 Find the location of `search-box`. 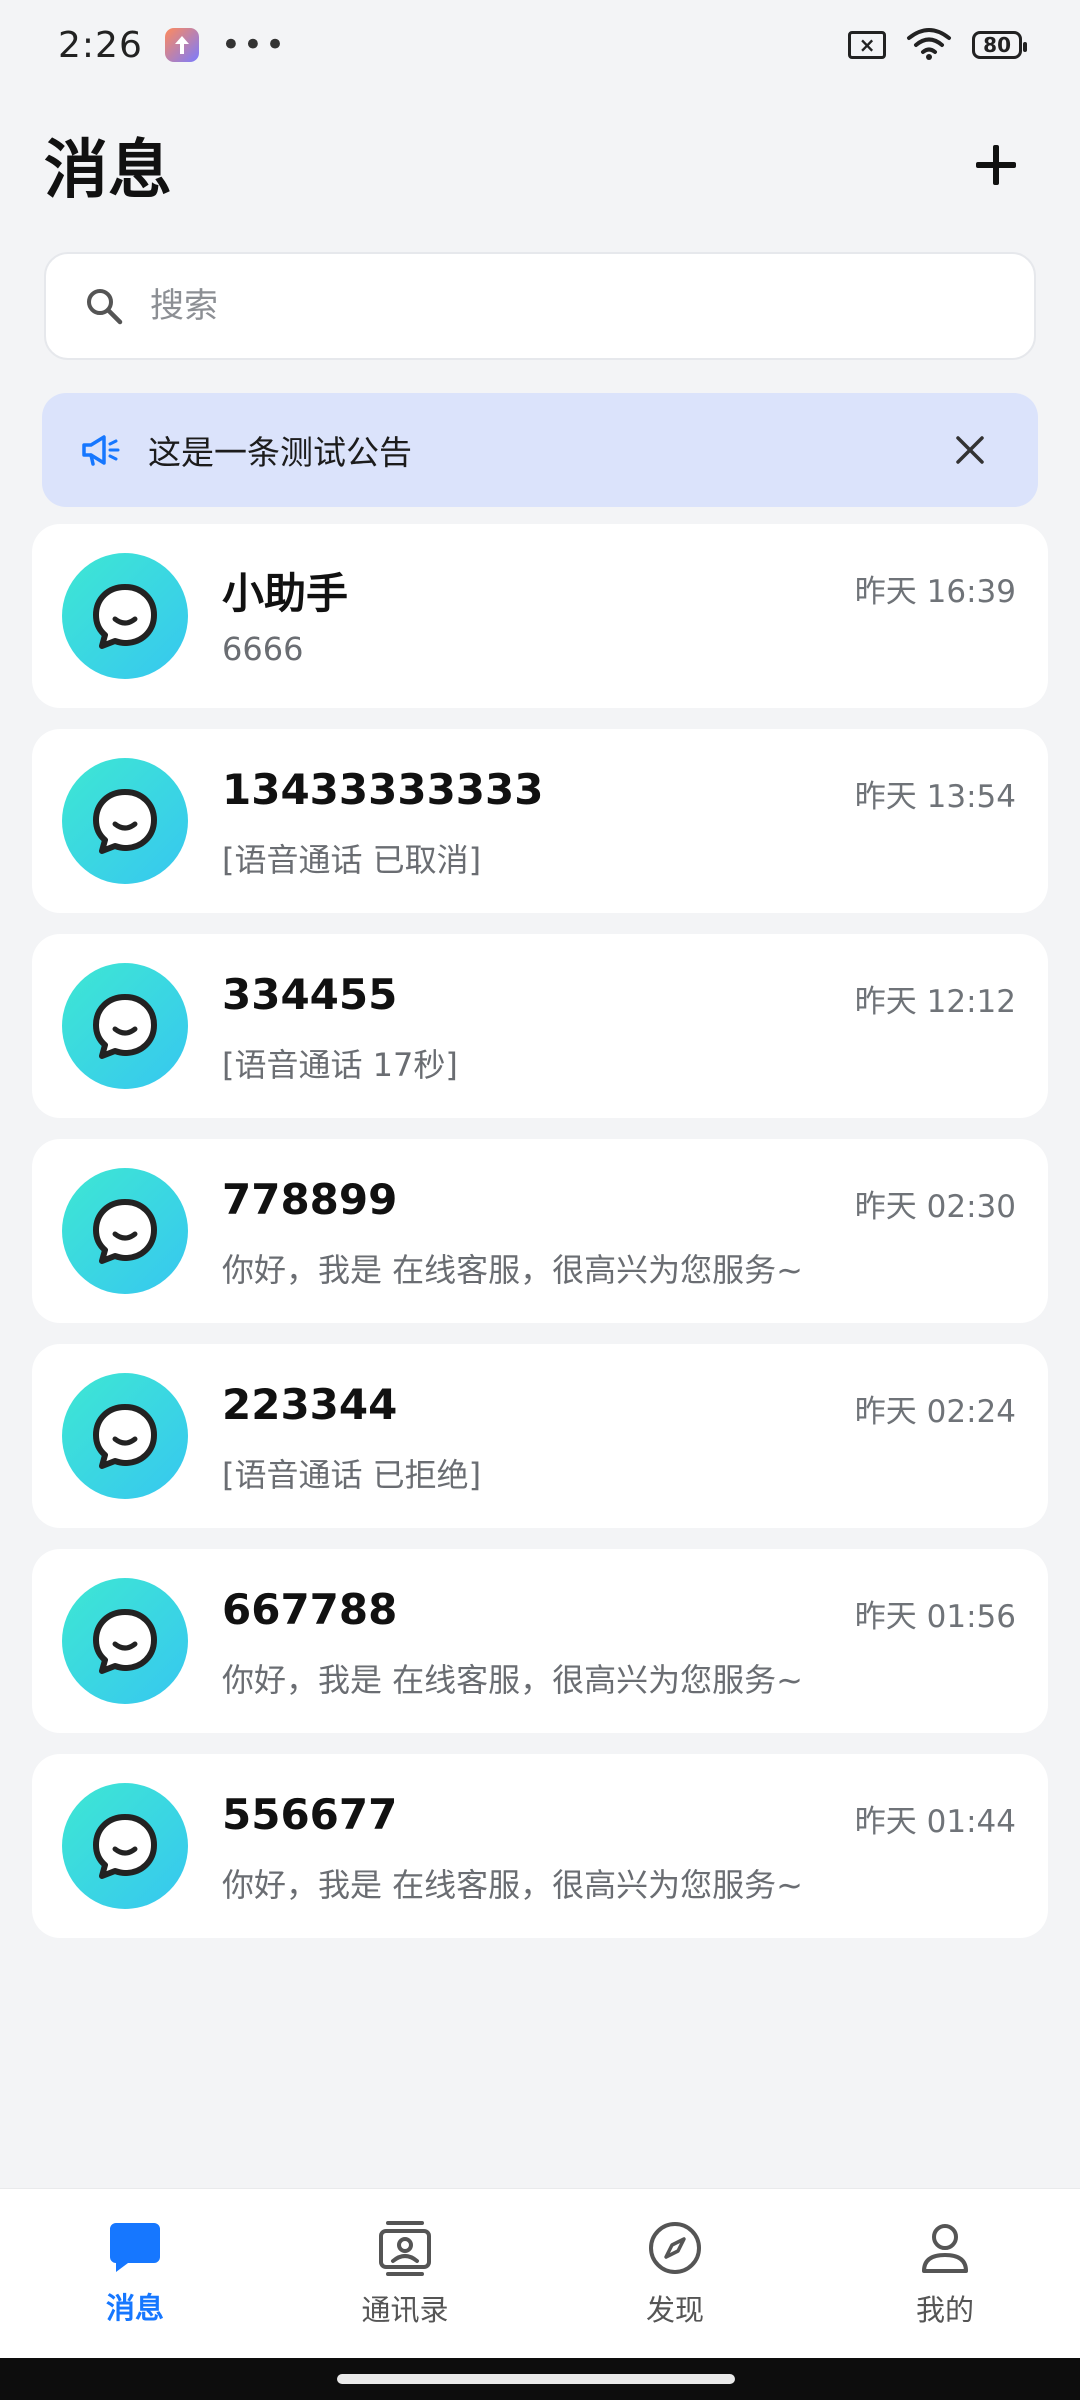

search-box is located at coordinates (540, 306).